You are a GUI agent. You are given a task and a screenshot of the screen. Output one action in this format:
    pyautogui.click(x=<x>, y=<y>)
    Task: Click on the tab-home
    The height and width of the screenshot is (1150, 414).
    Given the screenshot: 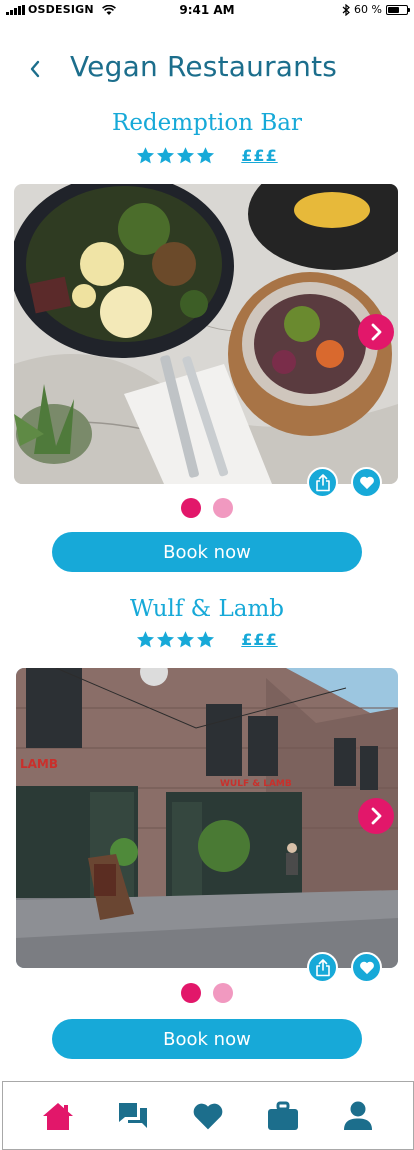 What is the action you would take?
    pyautogui.click(x=58, y=1116)
    